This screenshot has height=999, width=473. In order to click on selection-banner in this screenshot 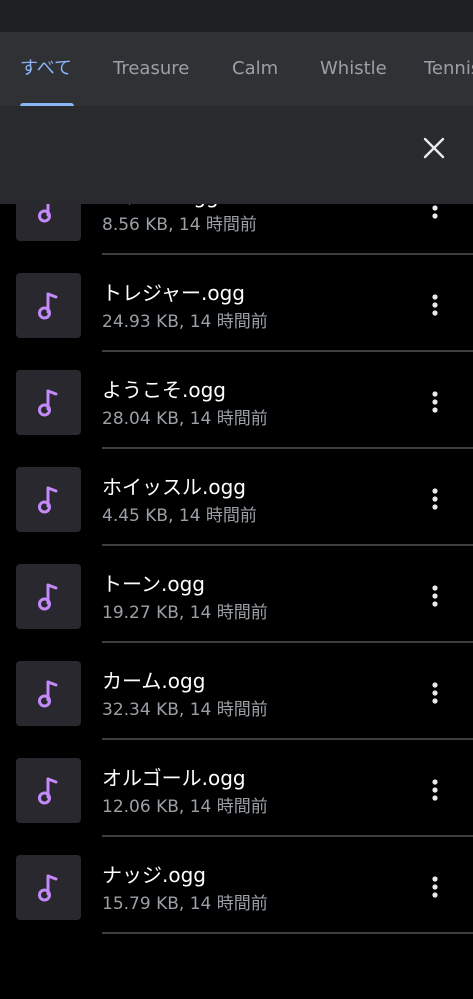, I will do `click(236, 155)`.